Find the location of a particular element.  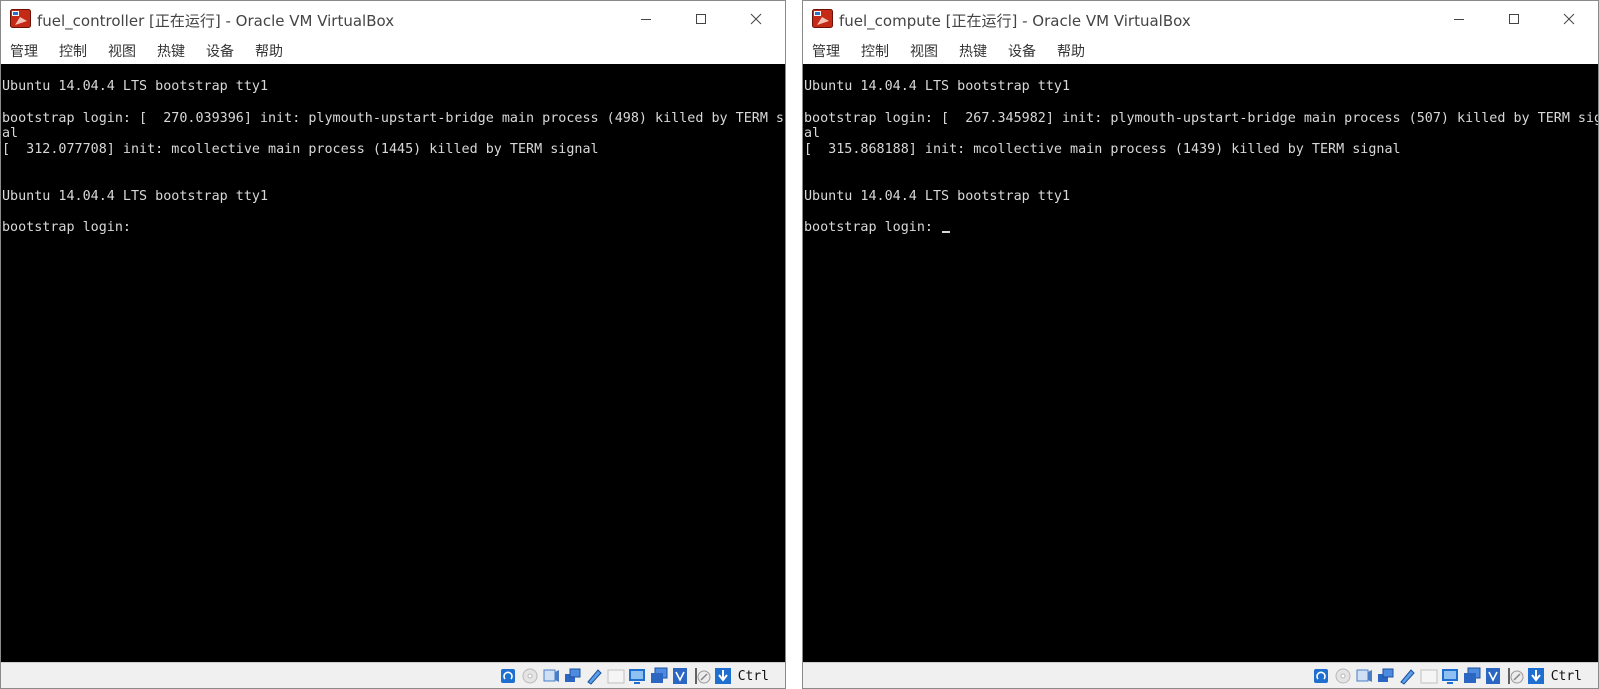

console-line-login: bootstrap login: is located at coordinates (877, 227).